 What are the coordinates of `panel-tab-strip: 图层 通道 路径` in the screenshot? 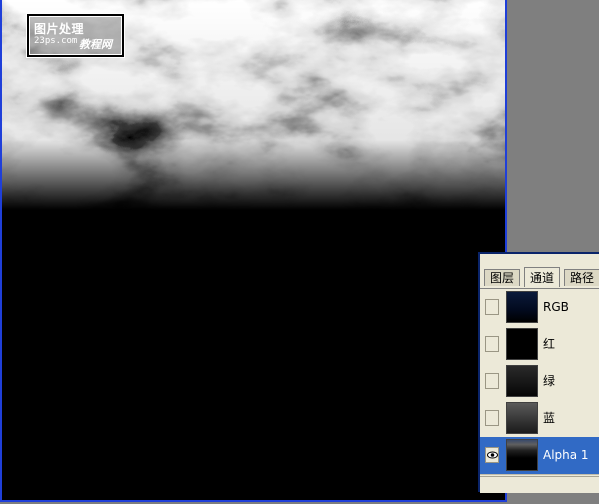 It's located at (539, 278).